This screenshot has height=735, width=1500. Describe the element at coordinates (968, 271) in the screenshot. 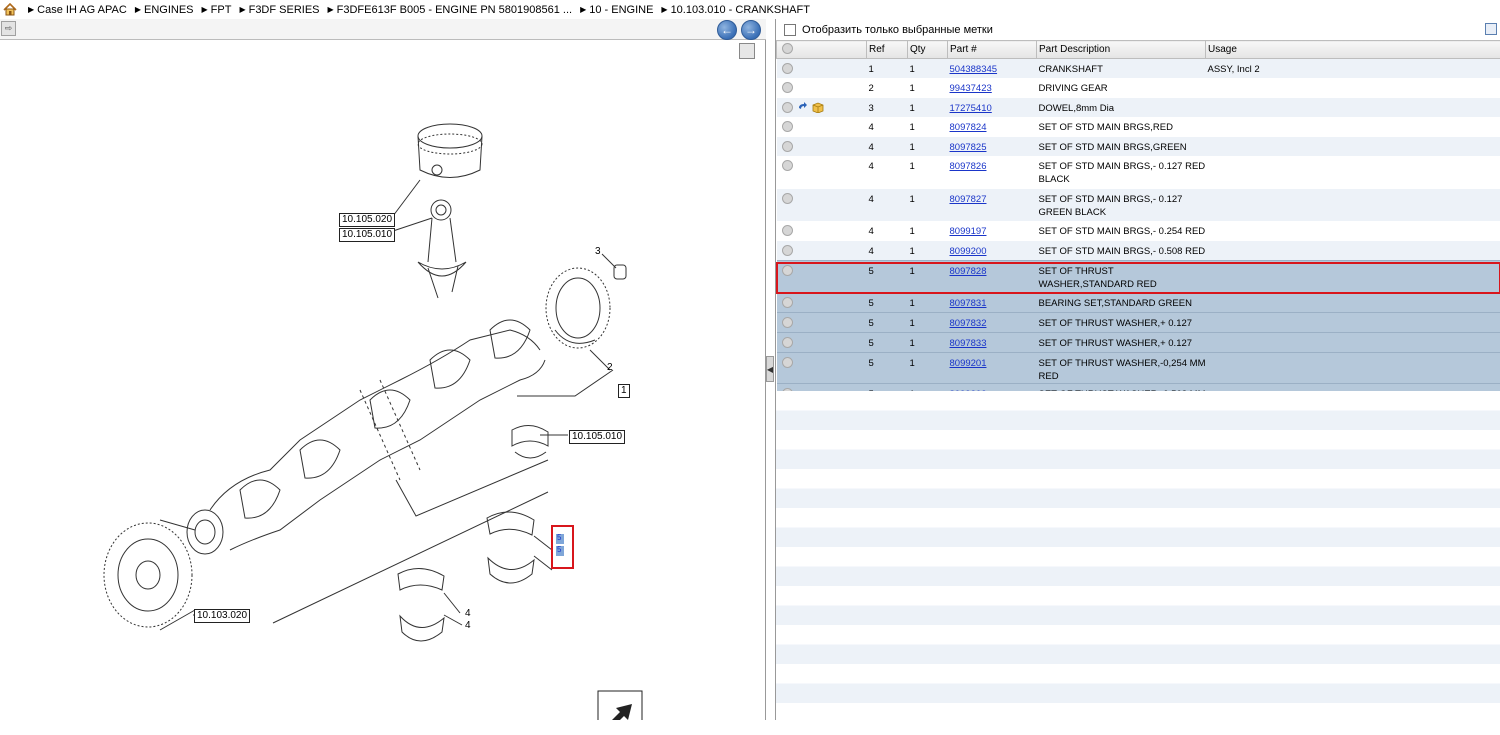

I see `row-part-number: 8097828` at that location.